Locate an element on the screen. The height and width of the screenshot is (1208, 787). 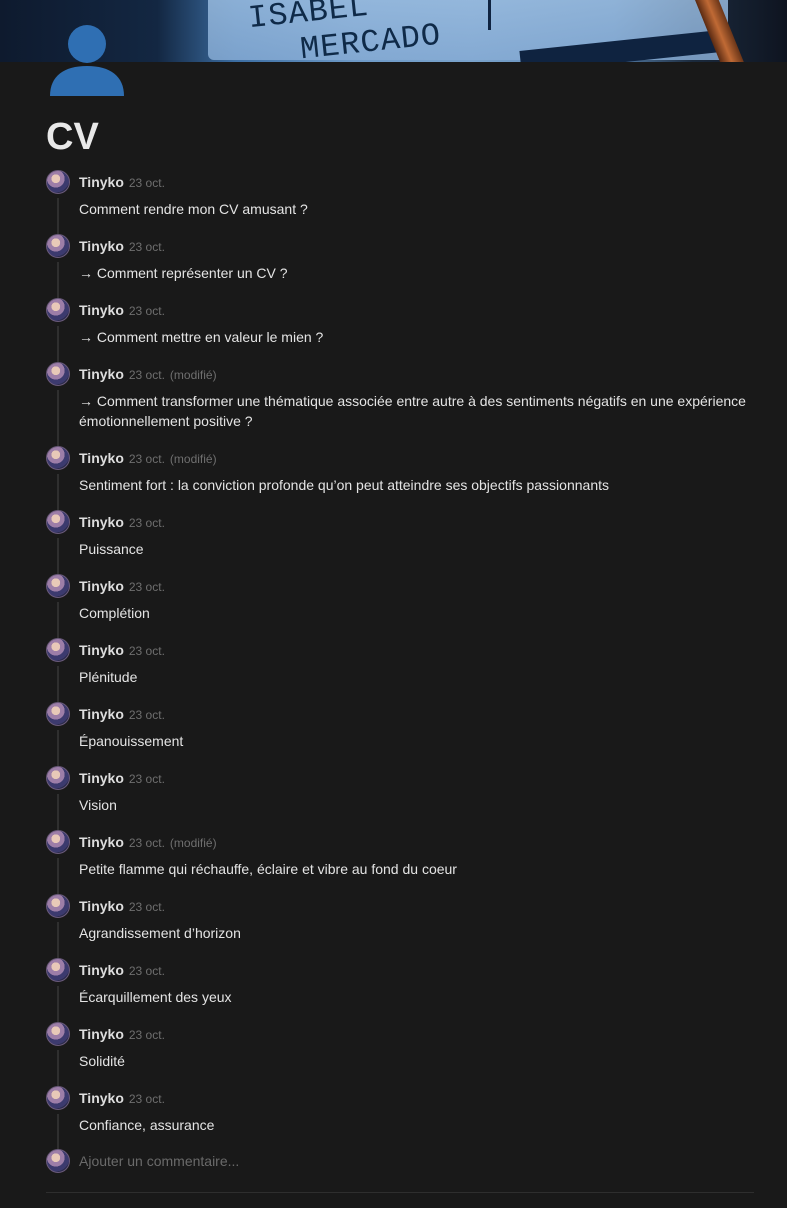
comment-item: Tinyko 23 oct. Puissance is located at coordinates (401, 541).